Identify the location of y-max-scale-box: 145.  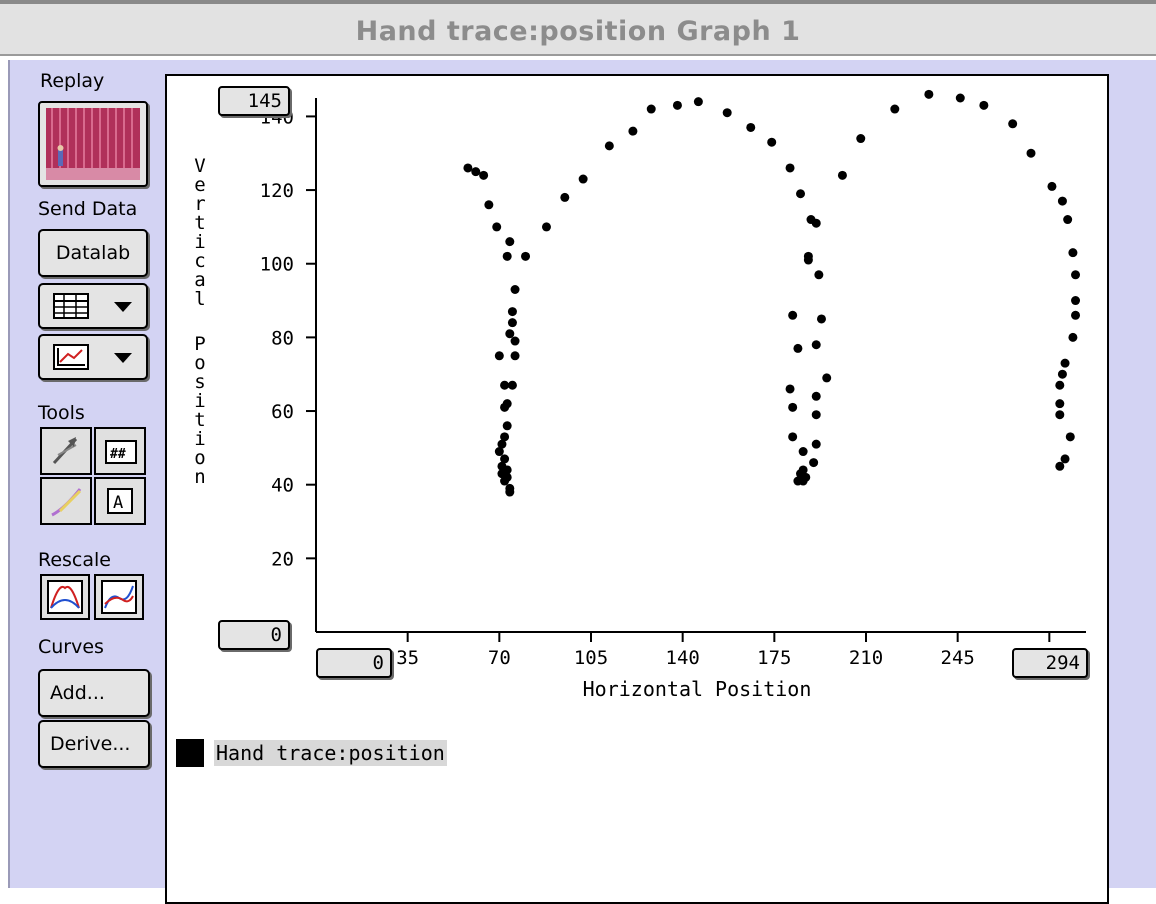
(254, 101).